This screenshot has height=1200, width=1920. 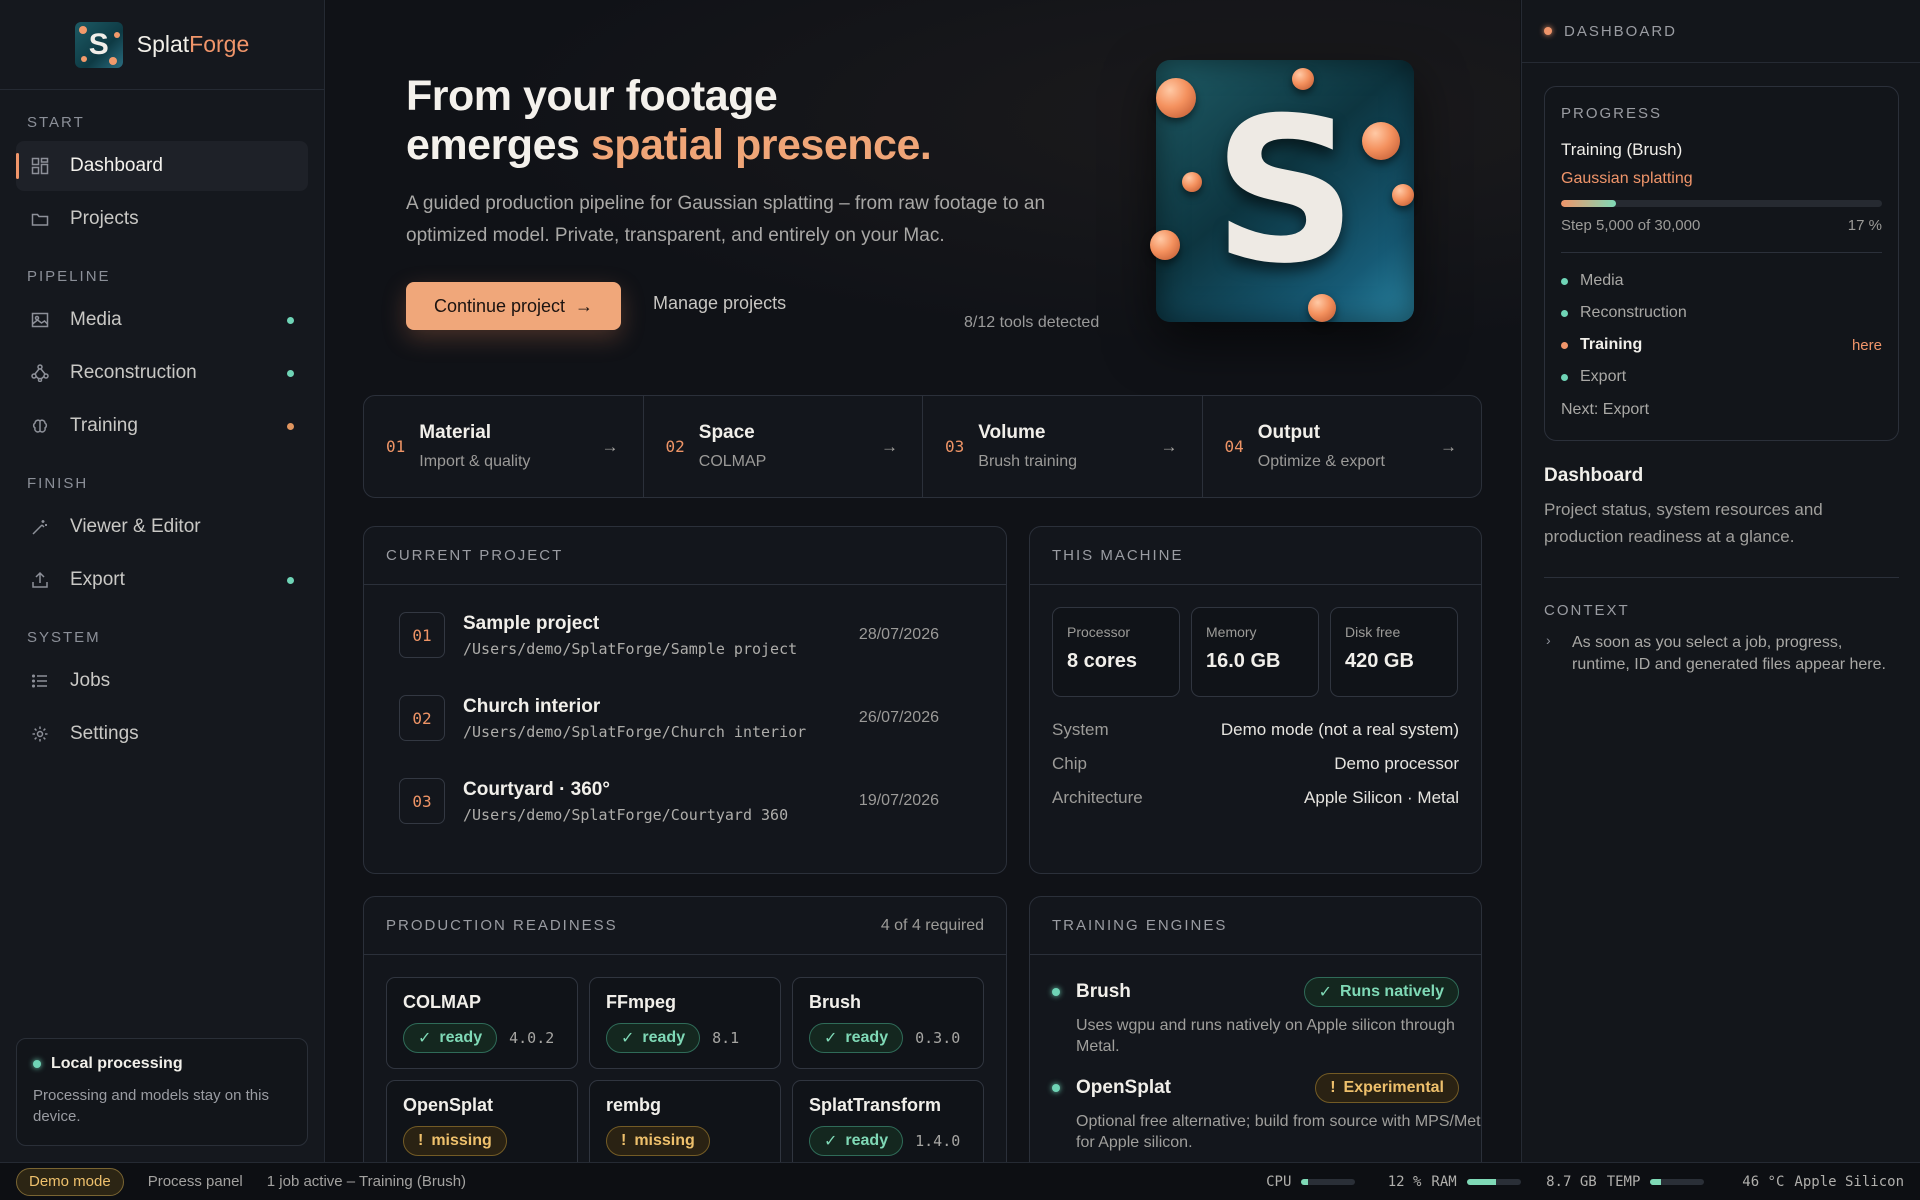 What do you see at coordinates (162, 219) in the screenshot?
I see `sidebar-item-projects: Projects` at bounding box center [162, 219].